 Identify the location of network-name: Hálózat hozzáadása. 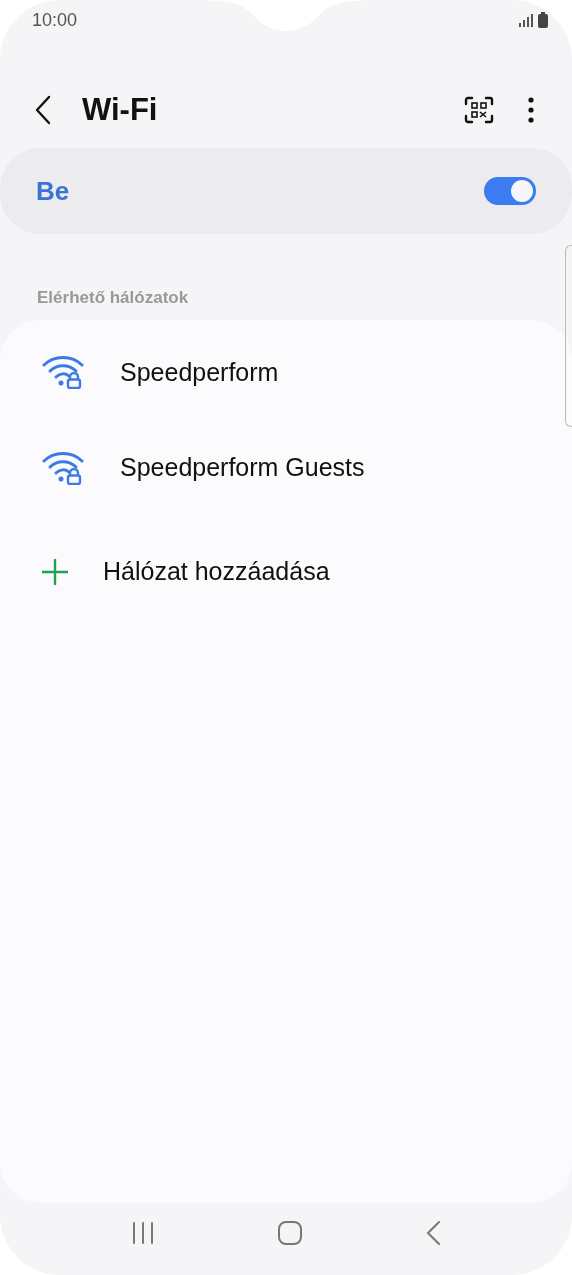
(216, 571).